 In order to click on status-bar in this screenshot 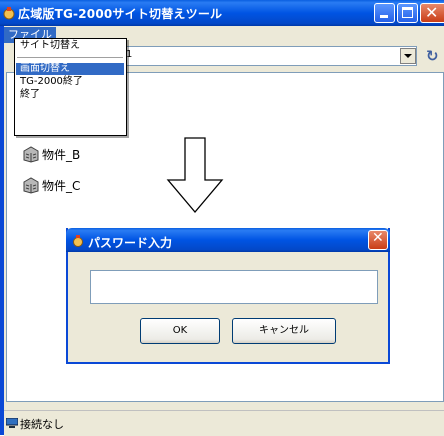, I will do `click(224, 423)`.